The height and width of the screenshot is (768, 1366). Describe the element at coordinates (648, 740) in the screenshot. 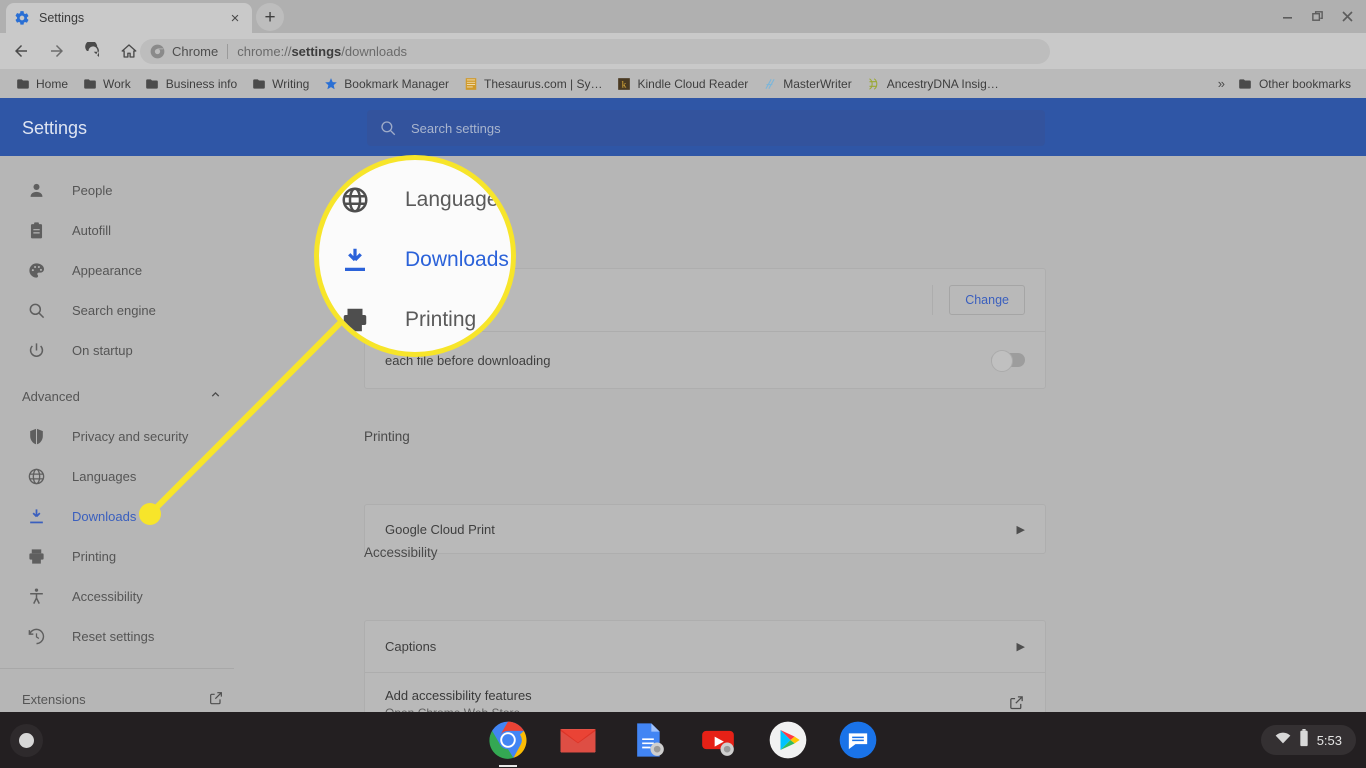

I see `google-docs-app-icon` at that location.